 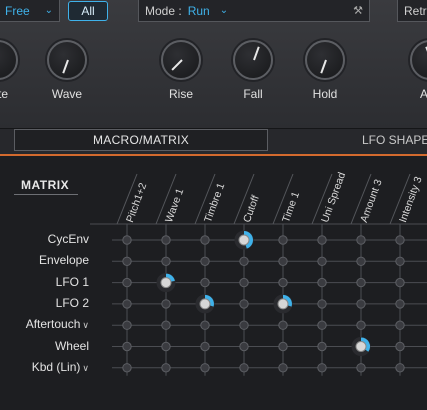 What do you see at coordinates (358, 10) in the screenshot?
I see `wrench-icon: ⚒` at bounding box center [358, 10].